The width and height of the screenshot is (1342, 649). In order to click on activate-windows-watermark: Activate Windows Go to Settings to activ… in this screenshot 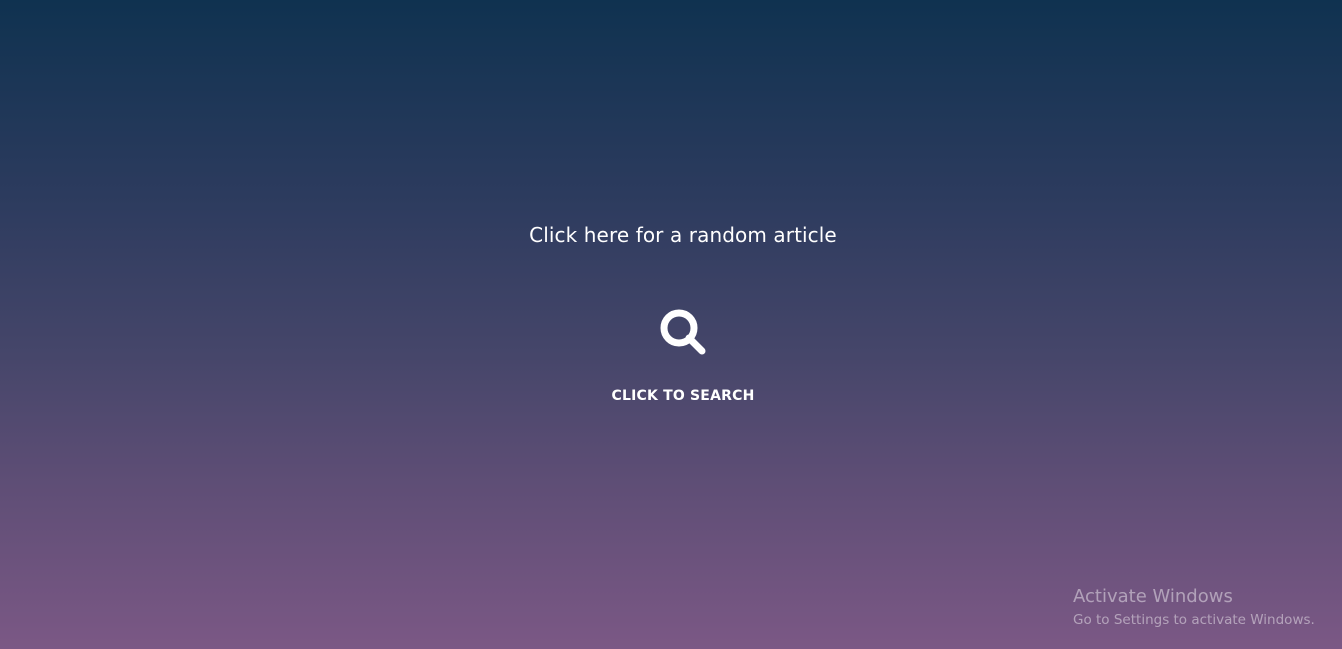, I will do `click(1194, 607)`.